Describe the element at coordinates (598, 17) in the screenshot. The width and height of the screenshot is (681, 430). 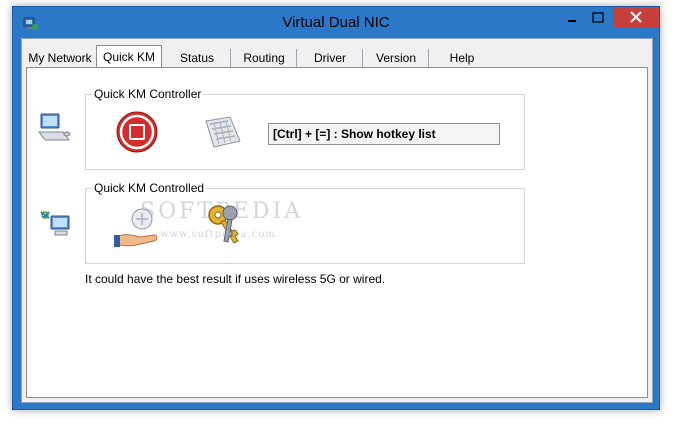
I see `maximize-button` at that location.